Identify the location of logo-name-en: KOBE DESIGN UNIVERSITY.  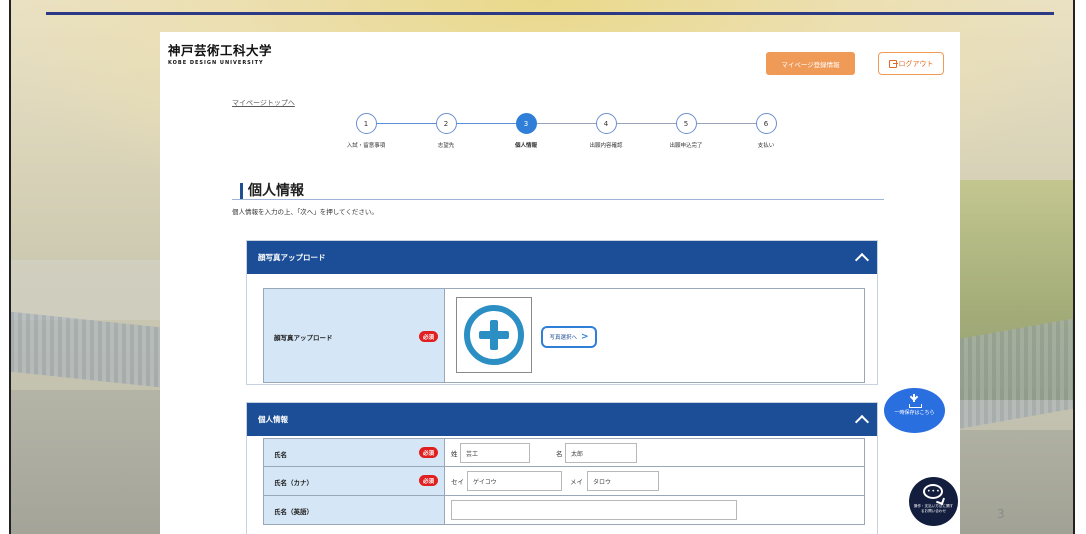
(216, 63).